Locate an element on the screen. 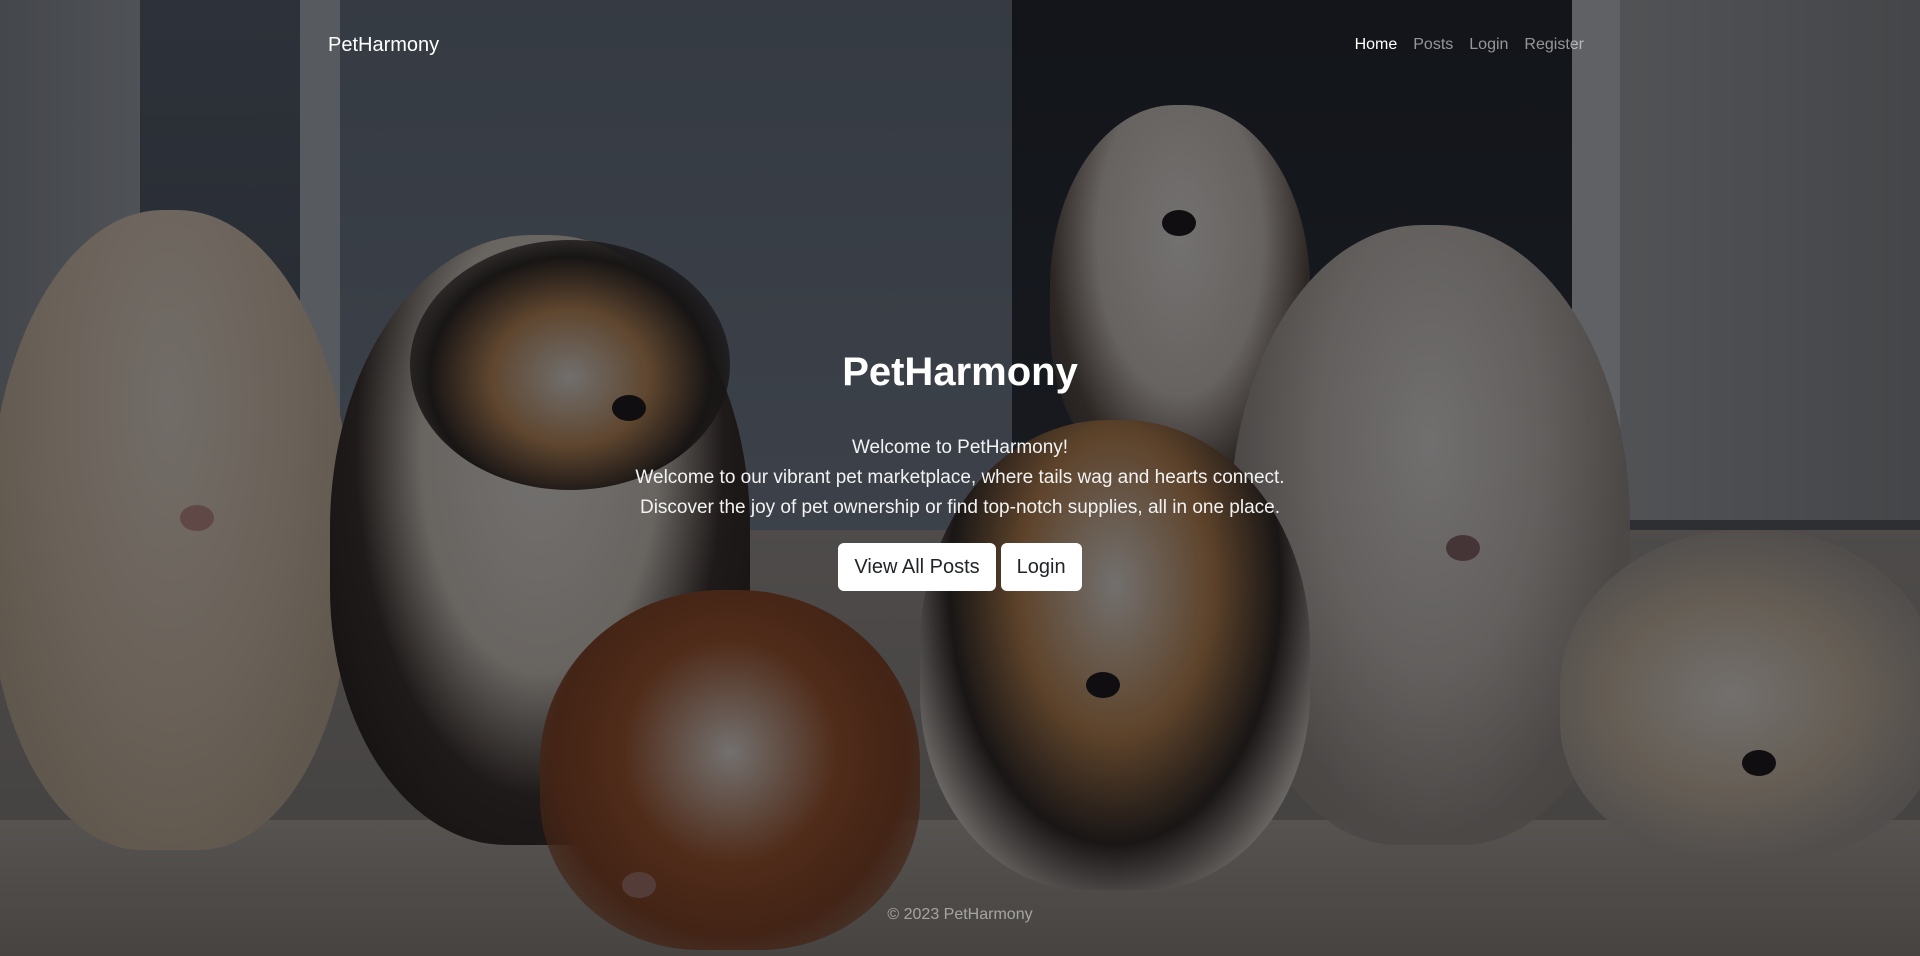 Image resolution: width=1920 pixels, height=956 pixels. hero-title: PetHarmony is located at coordinates (960, 372).